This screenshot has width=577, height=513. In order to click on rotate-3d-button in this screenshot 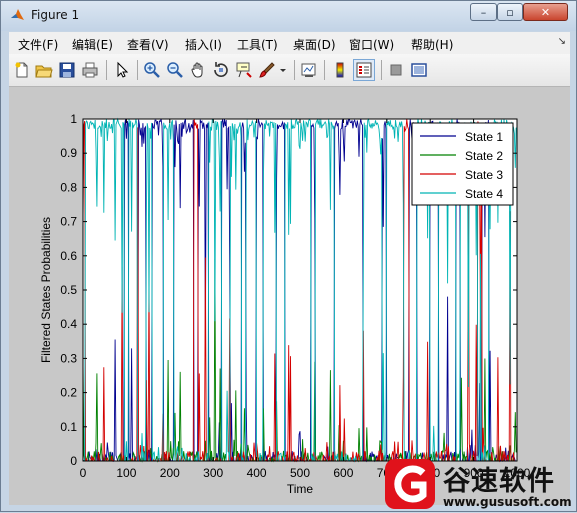, I will do `click(221, 70)`.